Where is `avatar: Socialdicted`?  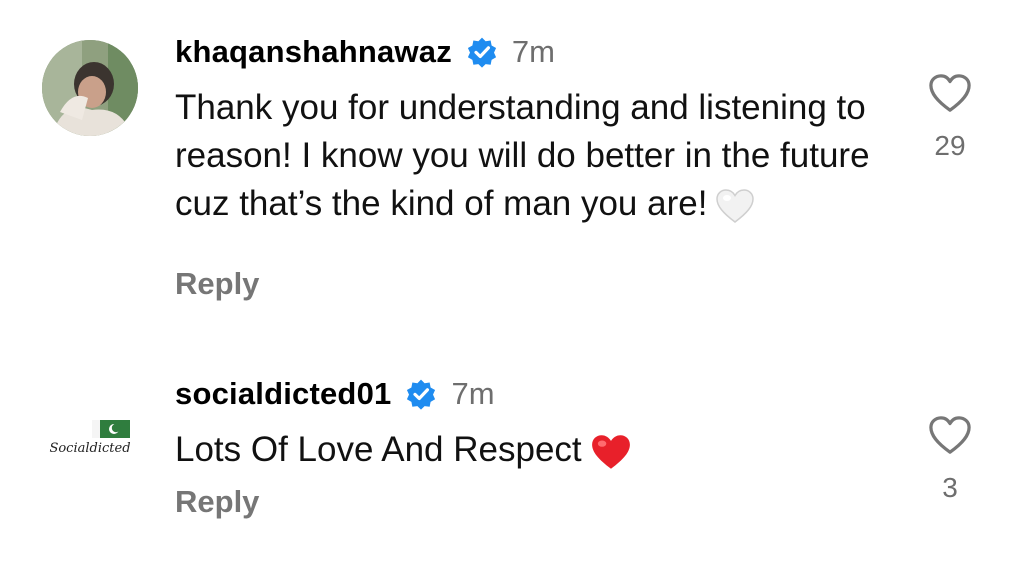
avatar: Socialdicted is located at coordinates (90, 430).